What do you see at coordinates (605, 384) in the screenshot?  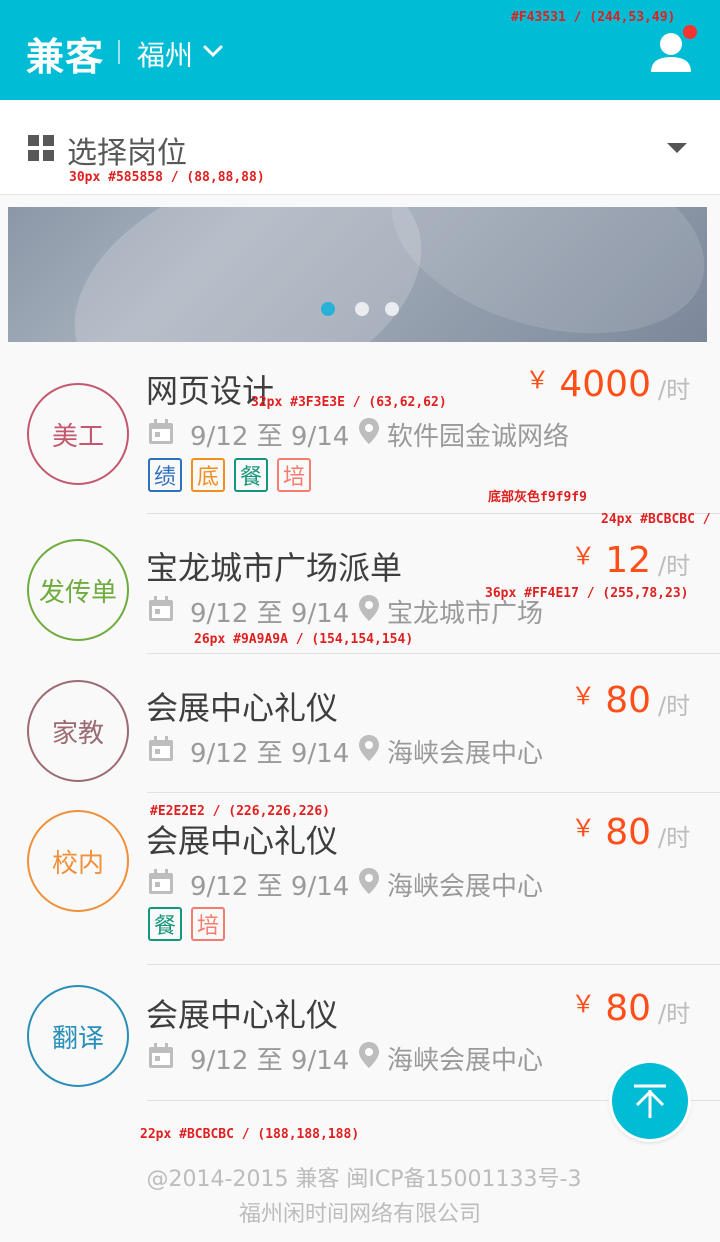 I see `price-value: 4000` at bounding box center [605, 384].